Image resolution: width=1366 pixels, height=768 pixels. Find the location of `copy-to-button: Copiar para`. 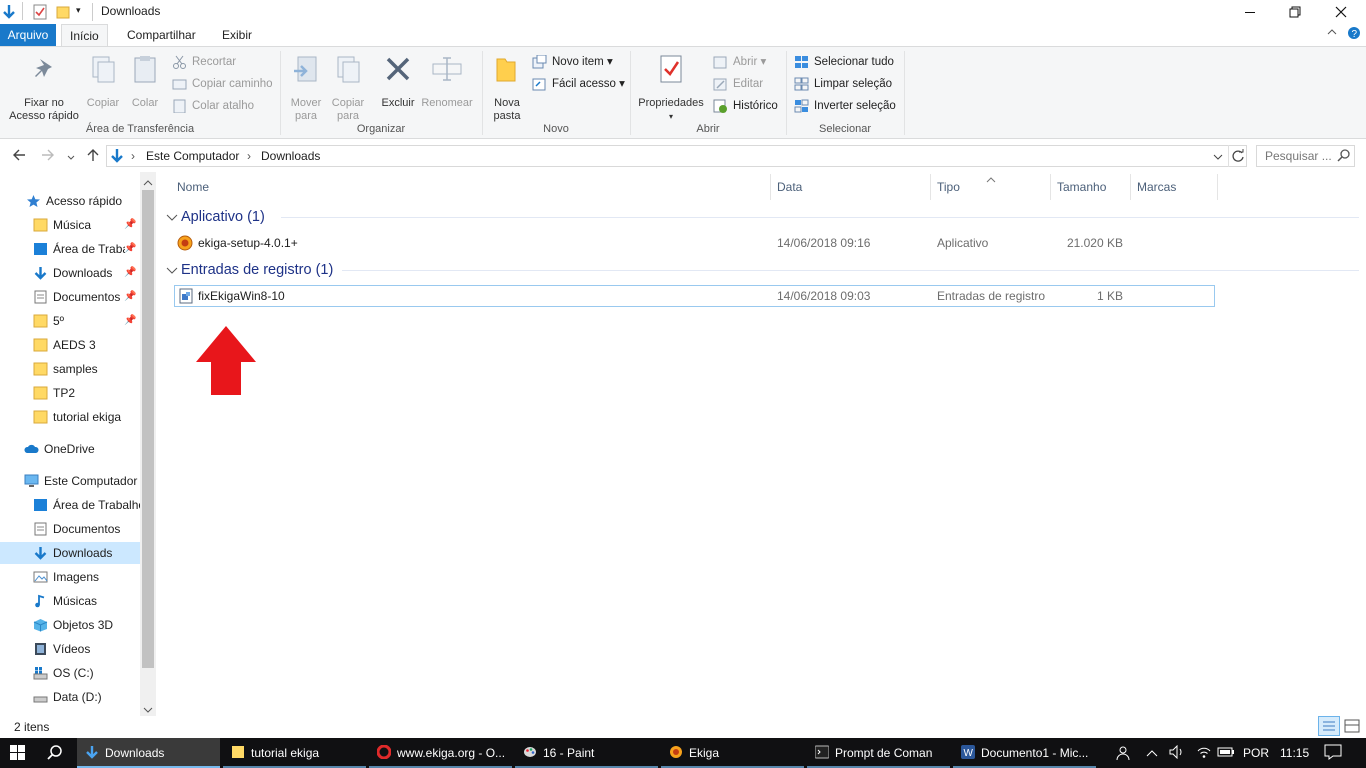

copy-to-button: Copiar para is located at coordinates (348, 88).